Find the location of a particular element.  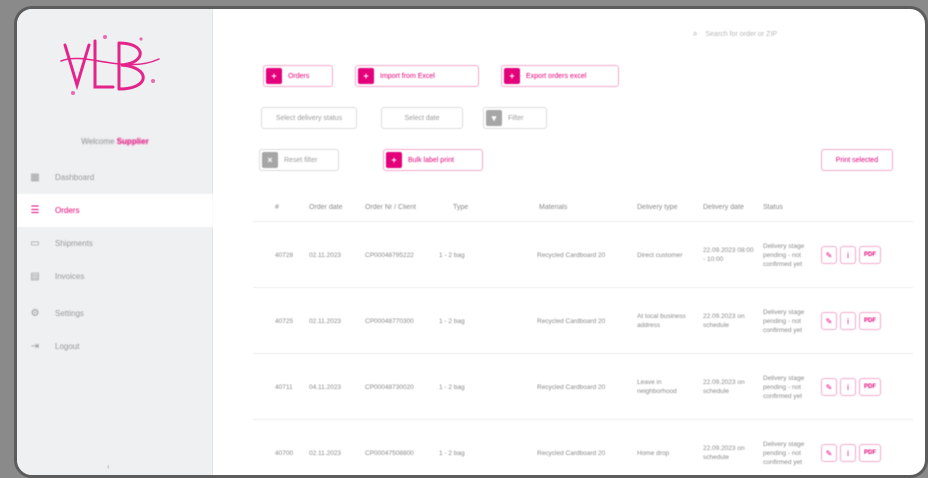

print-selected-button: Print selected is located at coordinates (857, 160).